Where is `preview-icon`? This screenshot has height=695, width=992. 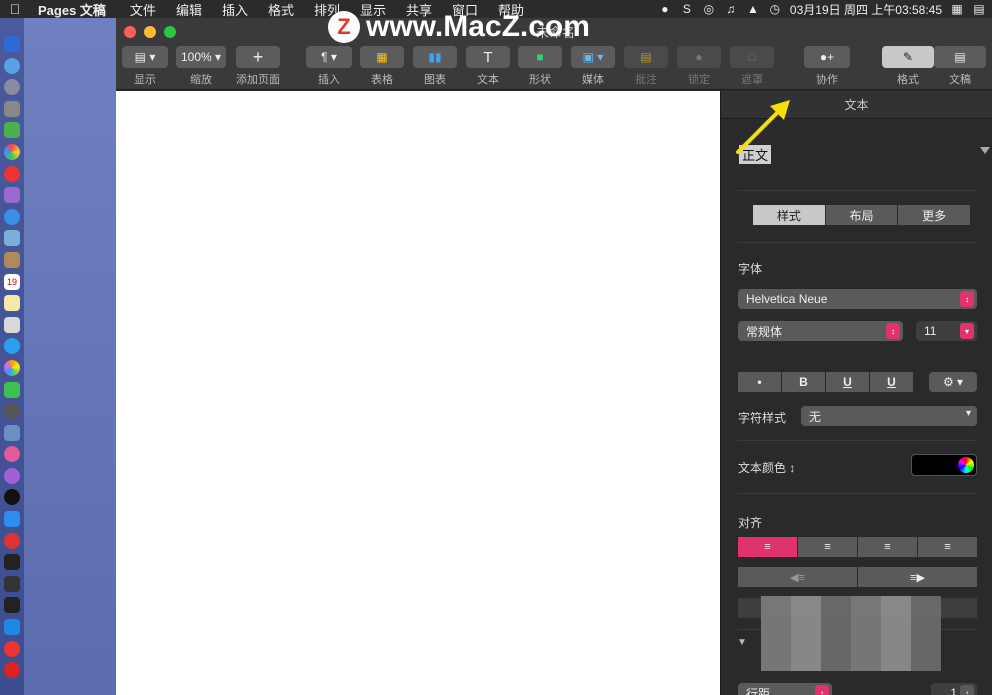 preview-icon is located at coordinates (12, 238).